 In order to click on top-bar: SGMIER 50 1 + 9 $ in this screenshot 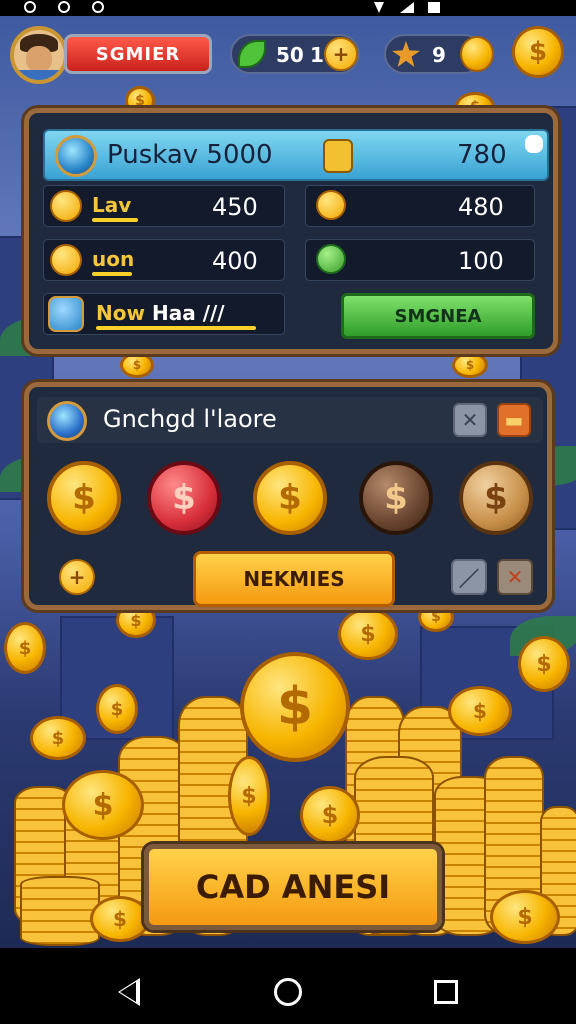, I will do `click(288, 54)`.